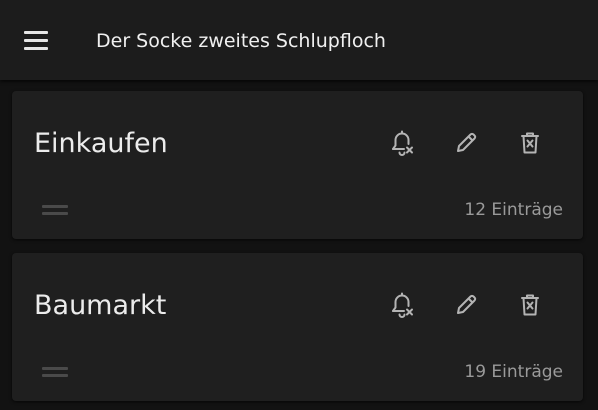 The height and width of the screenshot is (410, 598). I want to click on menu-button, so click(36, 40).